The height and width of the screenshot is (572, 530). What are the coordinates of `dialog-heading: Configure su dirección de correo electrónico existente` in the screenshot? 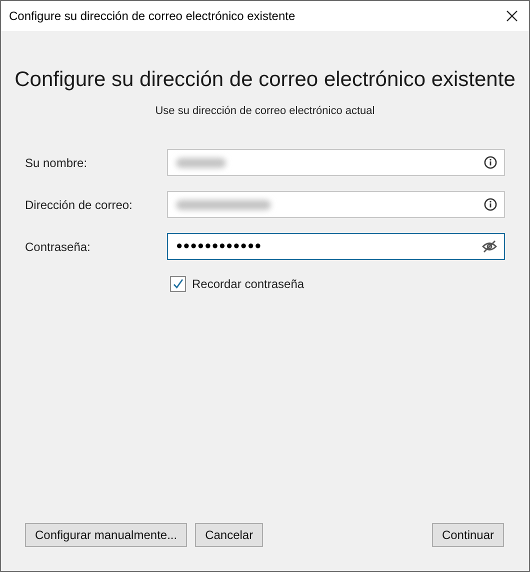 It's located at (265, 80).